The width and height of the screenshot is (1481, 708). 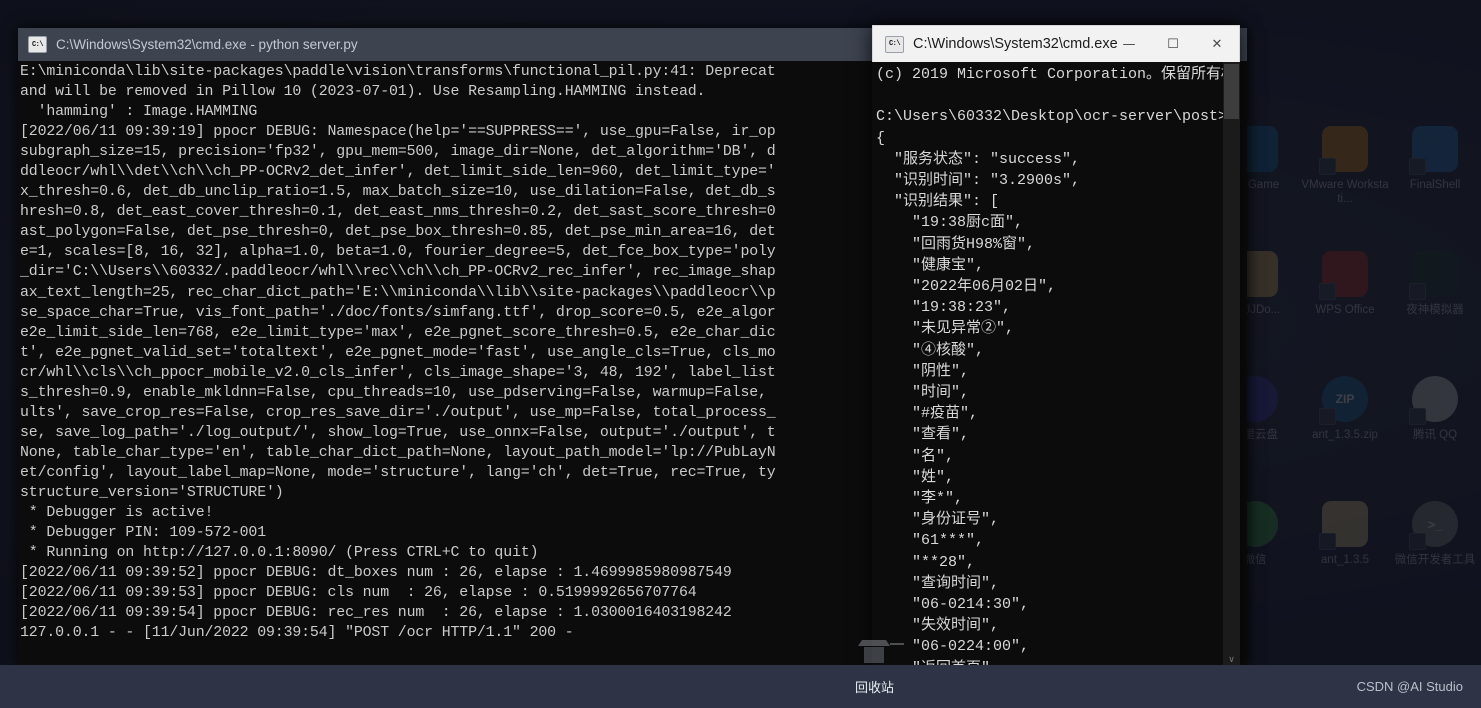 I want to click on close-button: ✕, so click(x=1217, y=44).